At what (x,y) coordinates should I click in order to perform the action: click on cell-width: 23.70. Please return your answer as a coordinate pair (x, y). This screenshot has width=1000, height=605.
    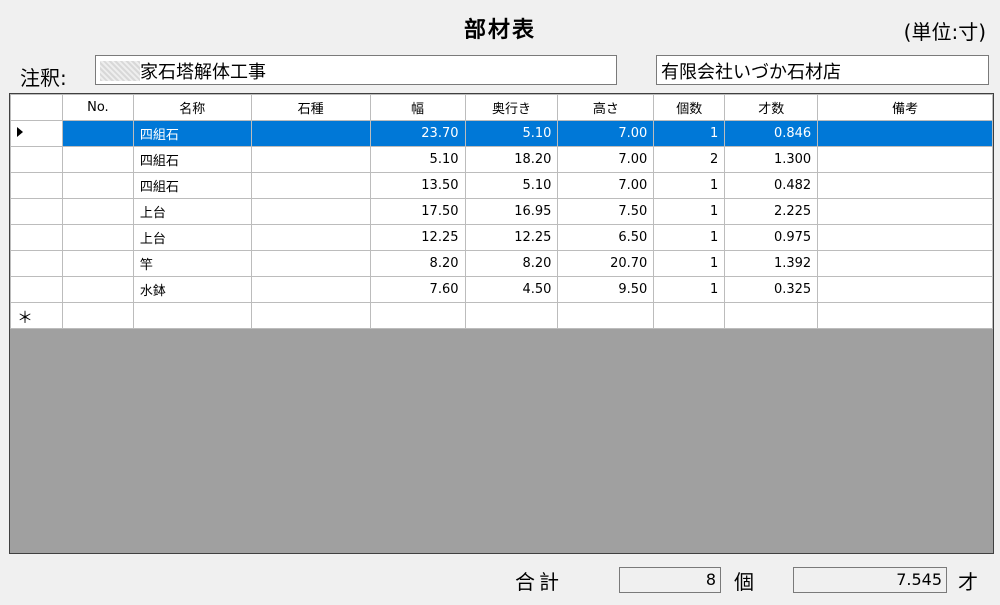
    Looking at the image, I should click on (417, 133).